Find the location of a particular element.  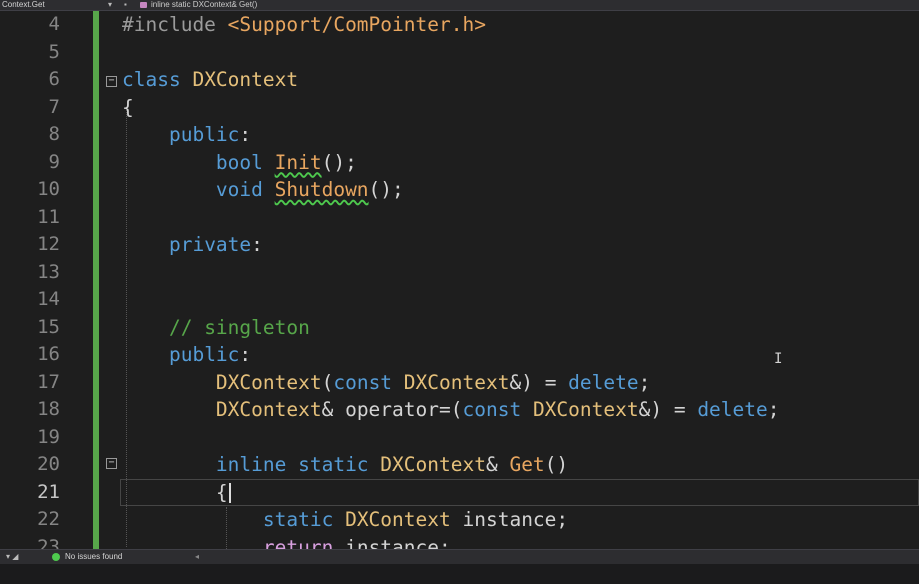

token-function: Init is located at coordinates (298, 162).